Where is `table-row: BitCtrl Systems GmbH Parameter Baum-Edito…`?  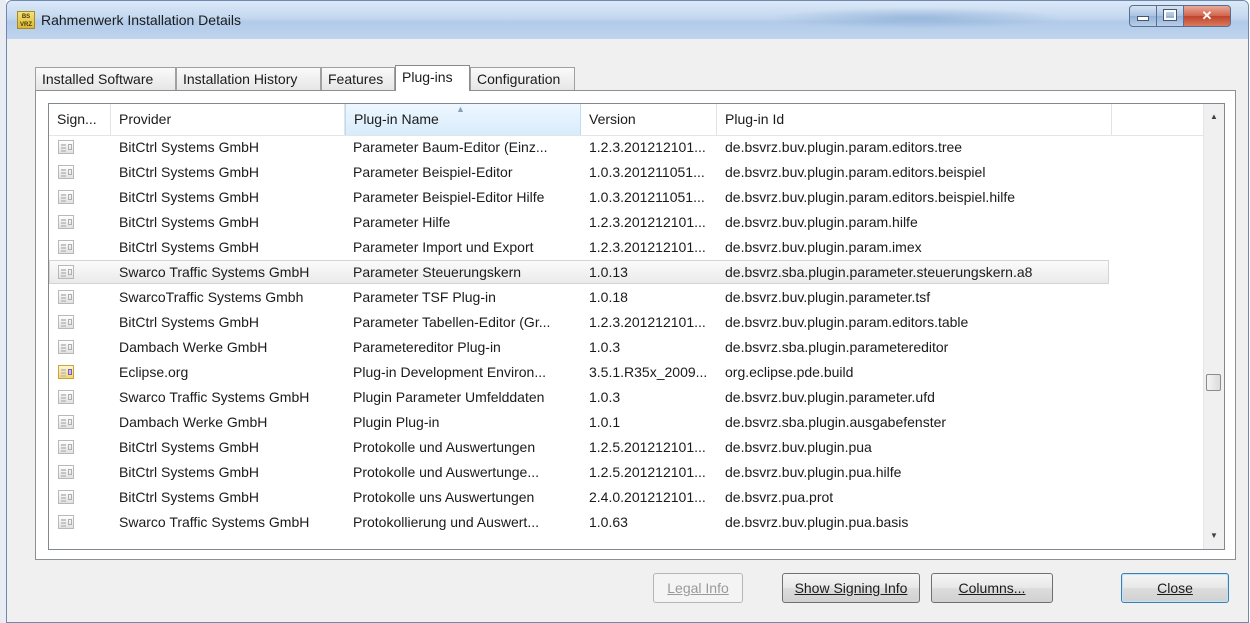
table-row: BitCtrl Systems GmbH Parameter Baum-Edito… is located at coordinates (627, 147).